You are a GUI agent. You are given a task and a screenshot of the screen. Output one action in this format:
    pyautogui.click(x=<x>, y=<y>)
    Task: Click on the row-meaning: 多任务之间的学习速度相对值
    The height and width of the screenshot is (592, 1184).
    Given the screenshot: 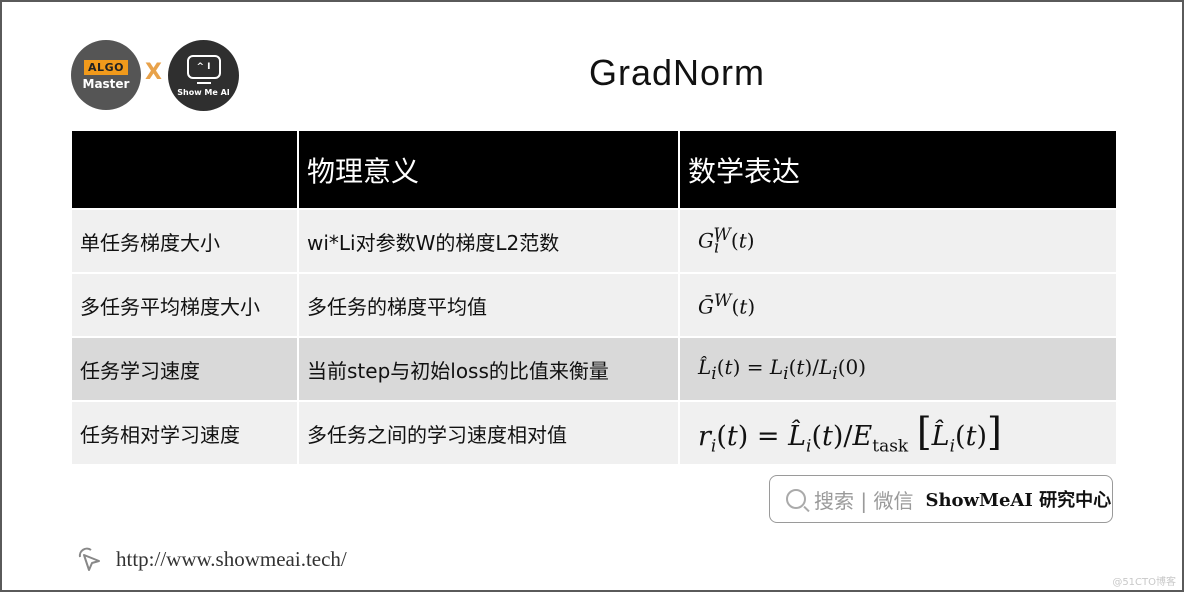 What is the action you would take?
    pyautogui.click(x=488, y=433)
    